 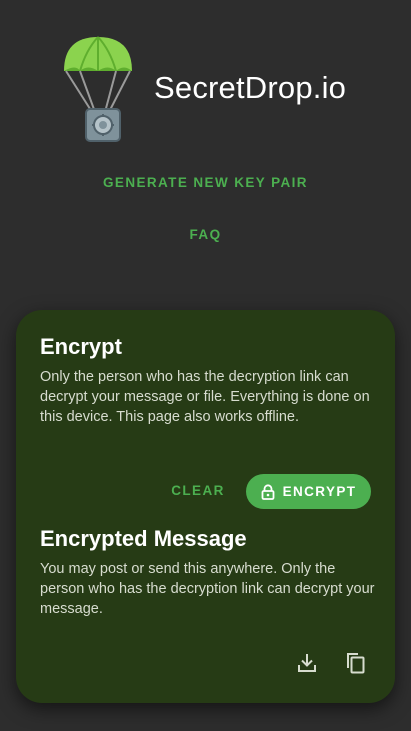 I want to click on parachute-safe-icon, so click(x=98, y=89).